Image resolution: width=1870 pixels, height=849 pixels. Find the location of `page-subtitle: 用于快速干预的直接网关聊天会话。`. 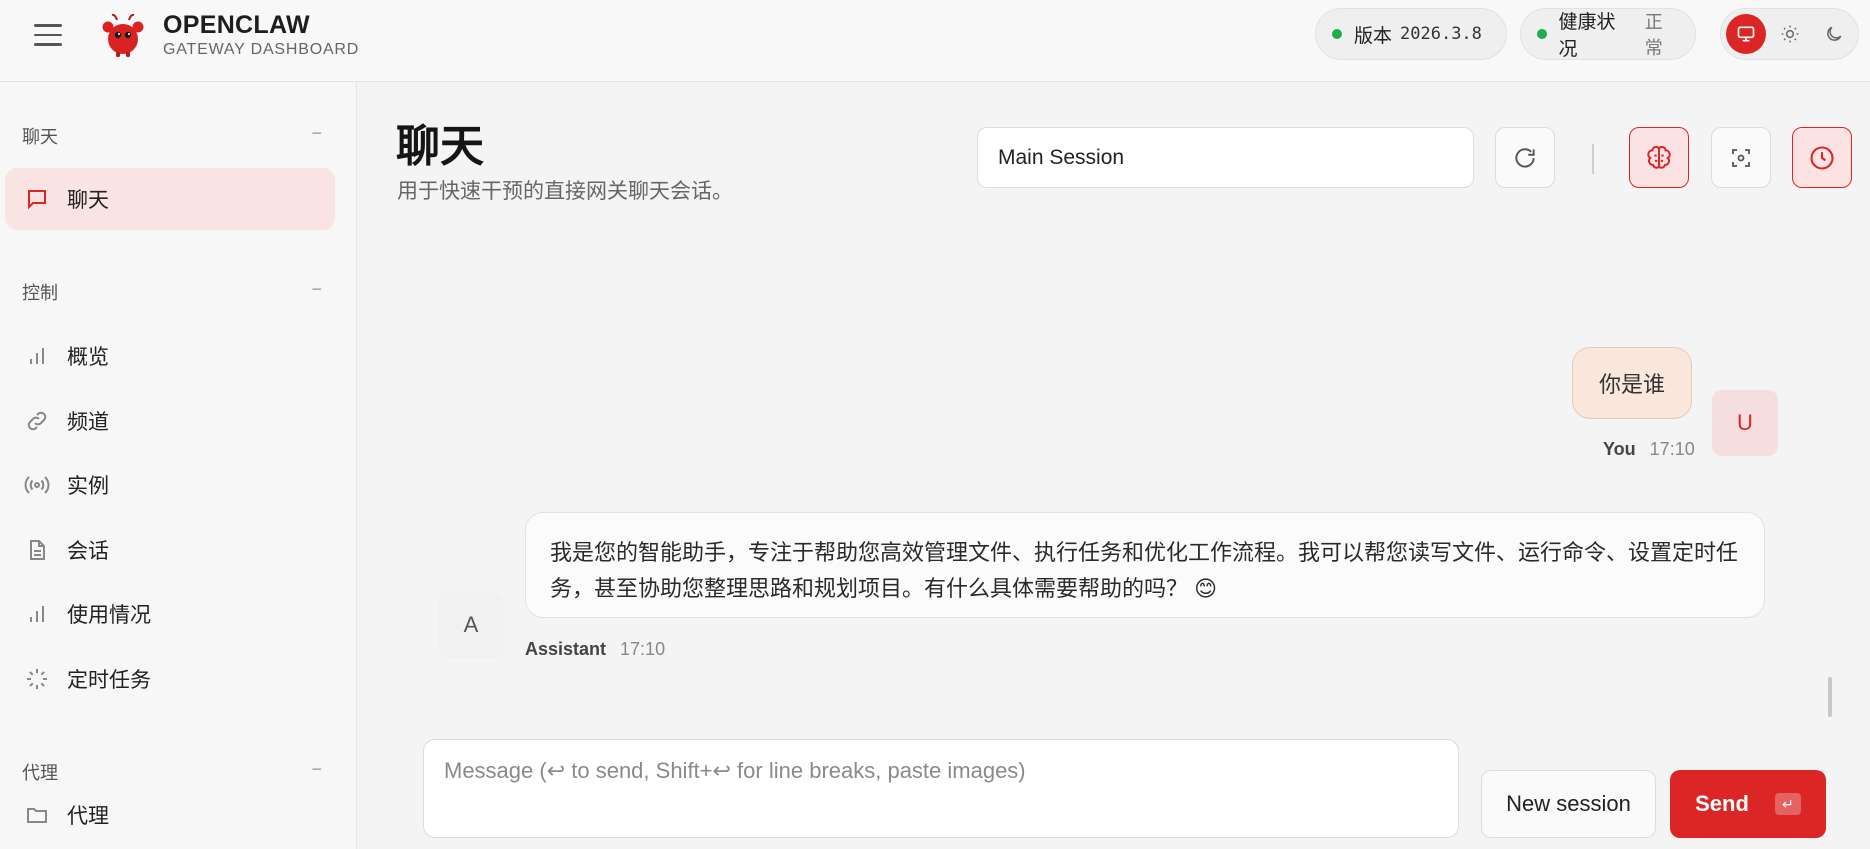

page-subtitle: 用于快速干预的直接网关聊天会话。 is located at coordinates (565, 191).